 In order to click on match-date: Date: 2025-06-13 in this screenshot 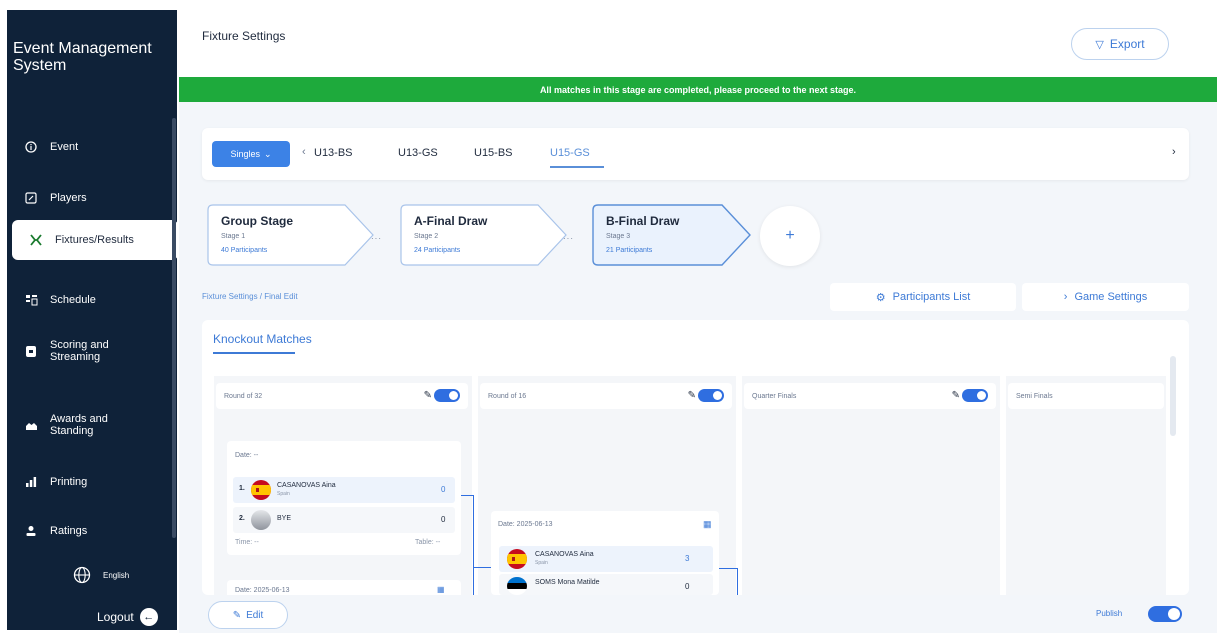, I will do `click(525, 524)`.